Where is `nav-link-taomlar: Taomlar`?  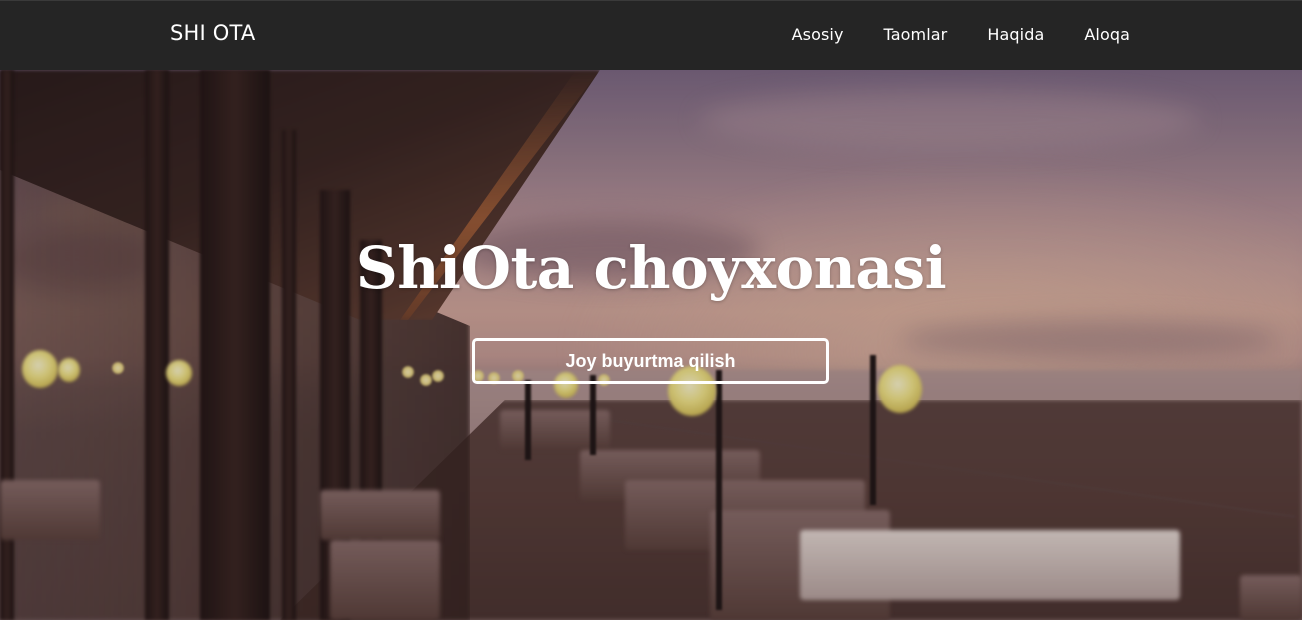 nav-link-taomlar: Taomlar is located at coordinates (916, 34).